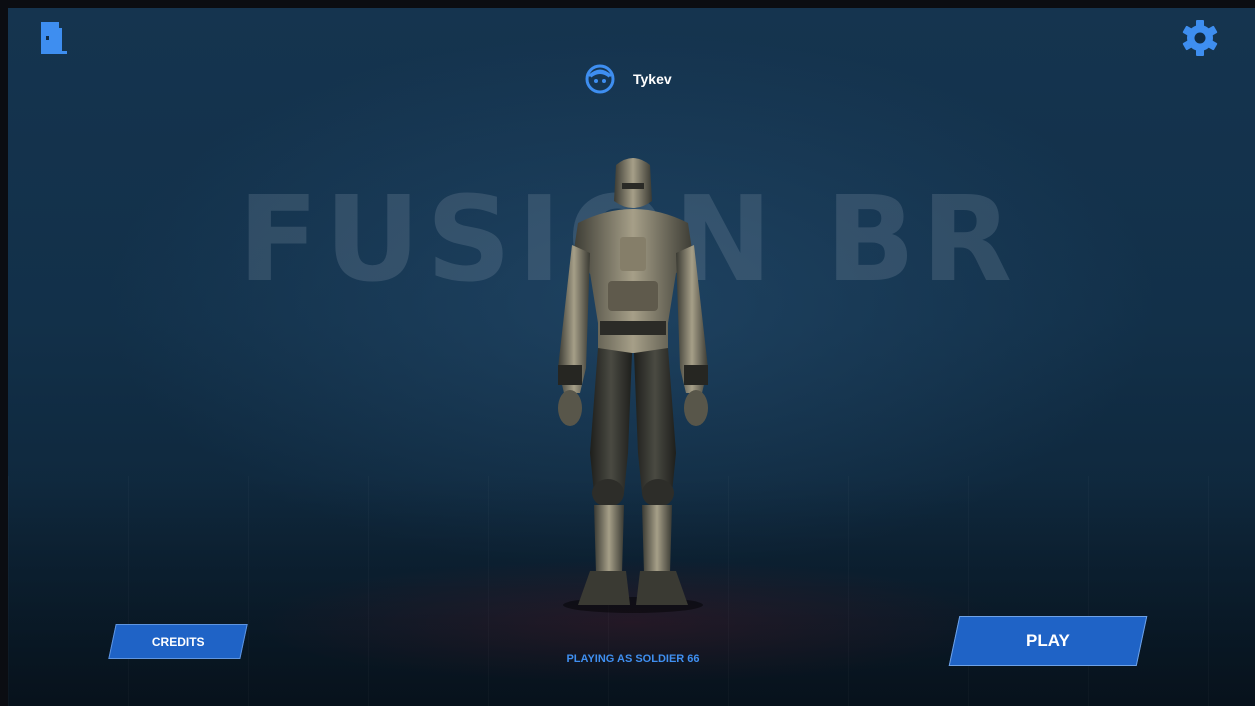 This screenshot has width=1255, height=706. What do you see at coordinates (628, 79) in the screenshot?
I see `player-profile: Tykev` at bounding box center [628, 79].